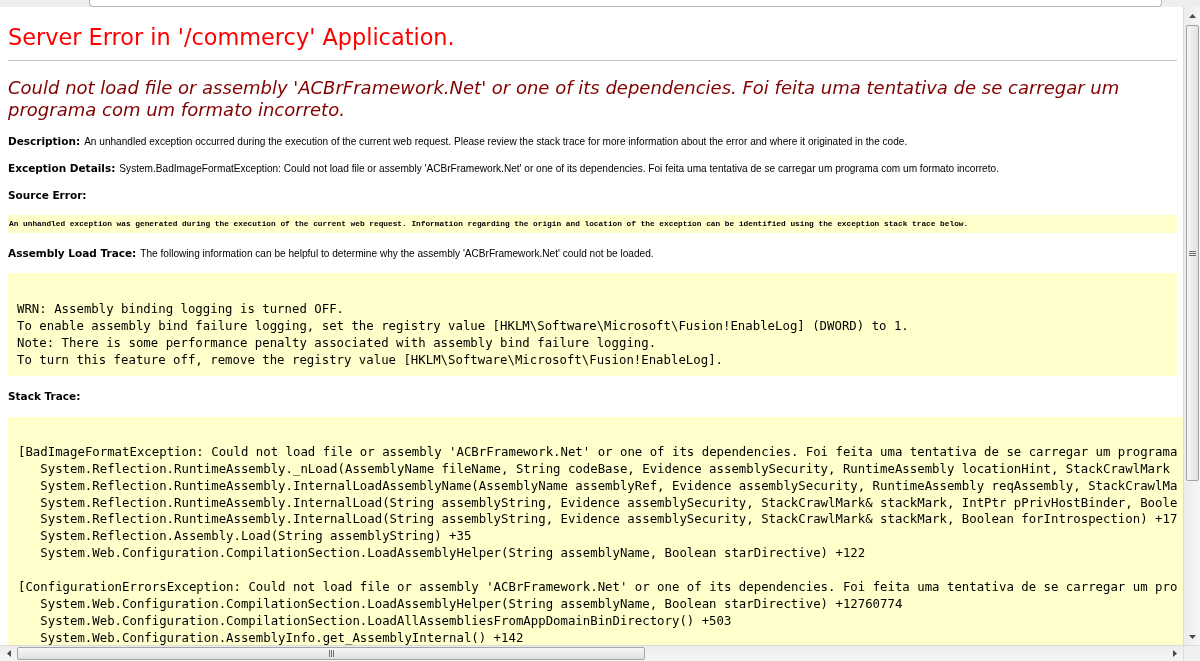 This screenshot has height=661, width=1200. I want to click on exception-line: [ConfigurationErrorsException: Could not load file or assembly 'ACBrFramework.Net' or one of its dependencies. Foi feita uma tentativa de se carregar um pro, so click(598, 587).